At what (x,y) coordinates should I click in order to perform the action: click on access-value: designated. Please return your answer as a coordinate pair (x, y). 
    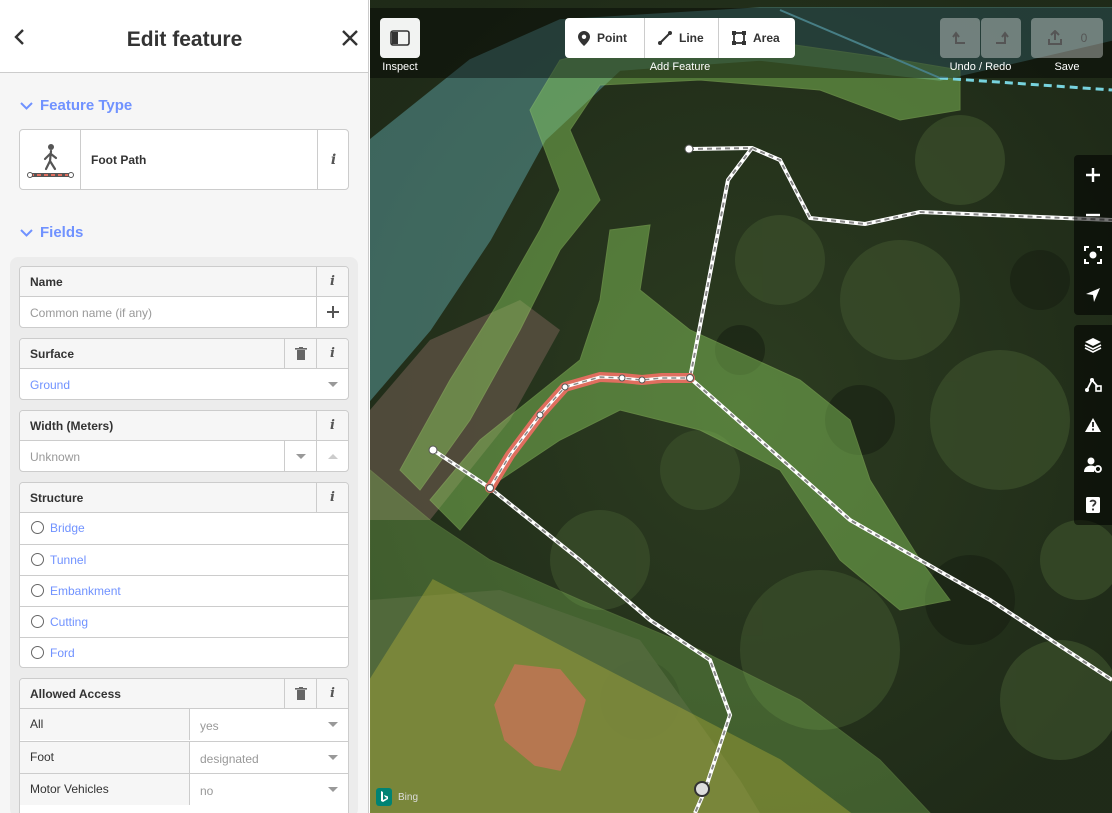
    Looking at the image, I should click on (229, 759).